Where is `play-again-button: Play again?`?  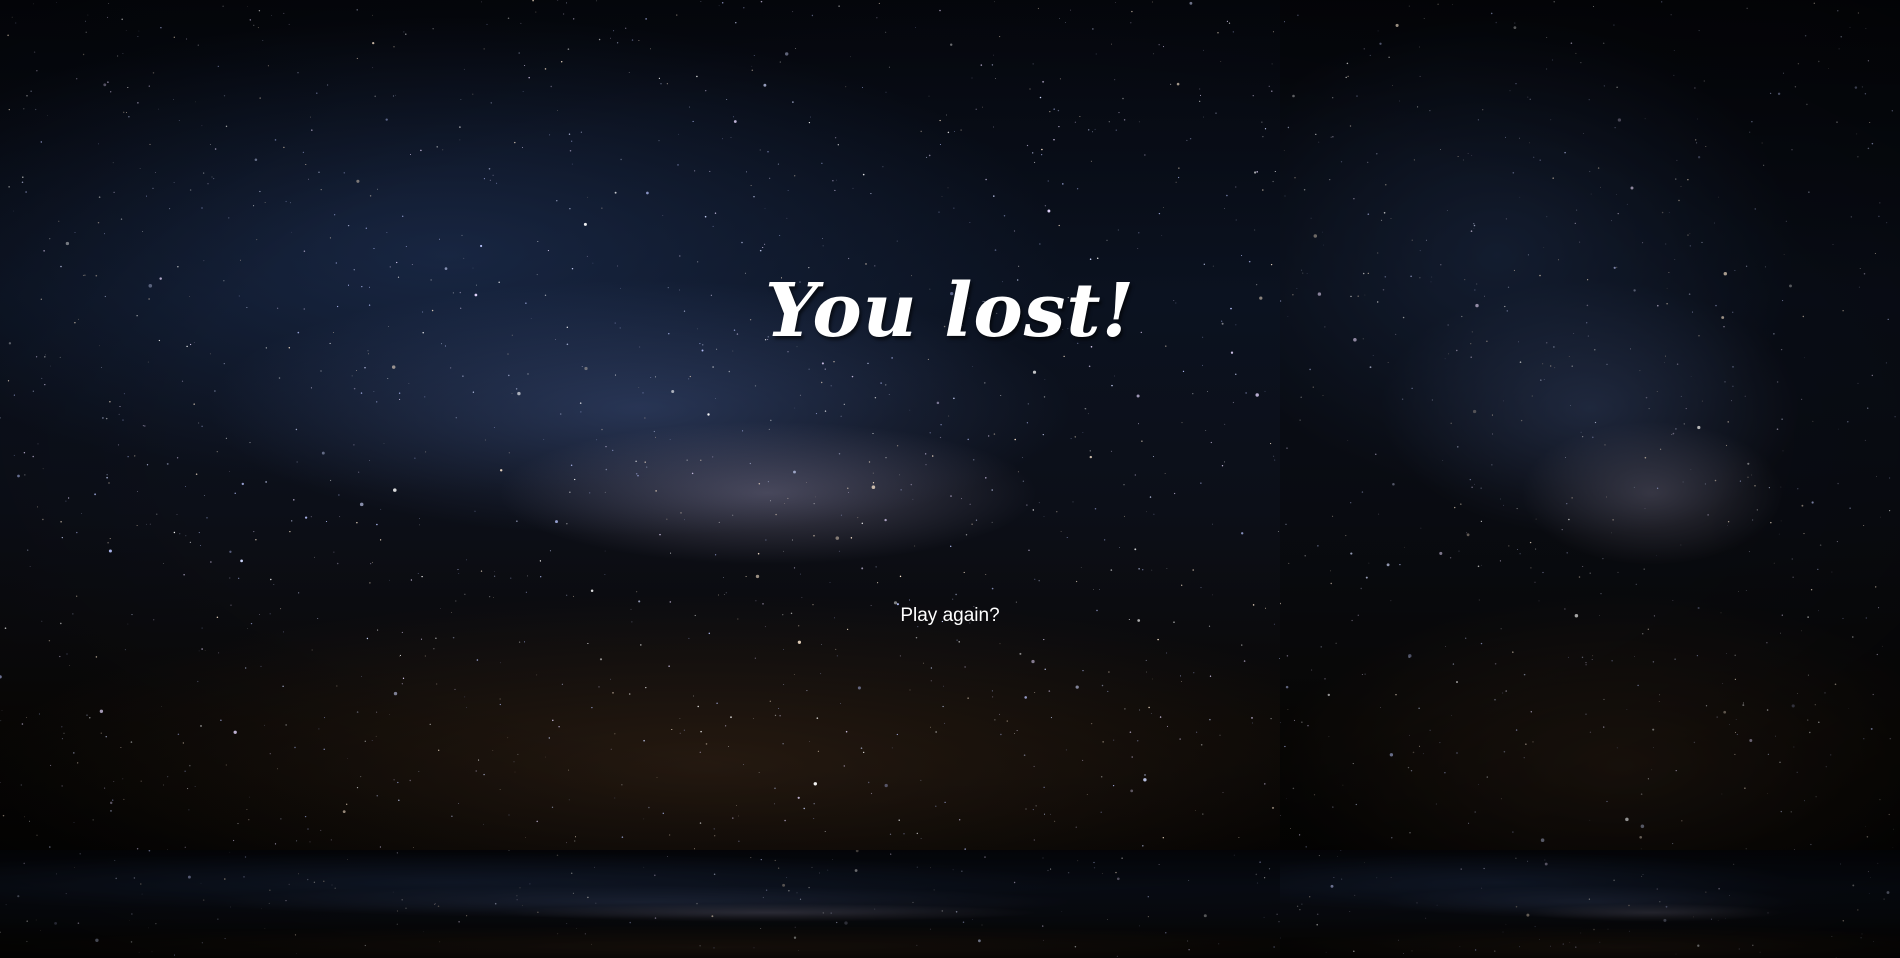
play-again-button: Play again? is located at coordinates (950, 616).